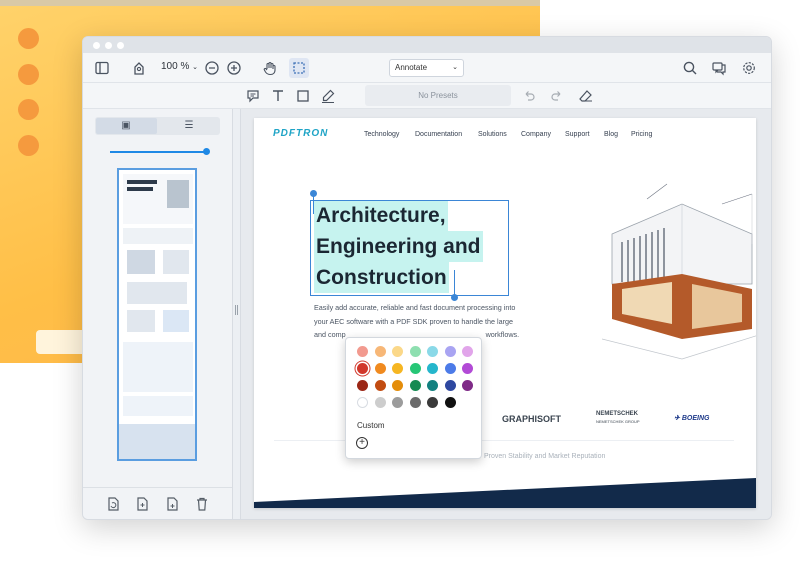  I want to click on delete-page-icon, so click(202, 504).